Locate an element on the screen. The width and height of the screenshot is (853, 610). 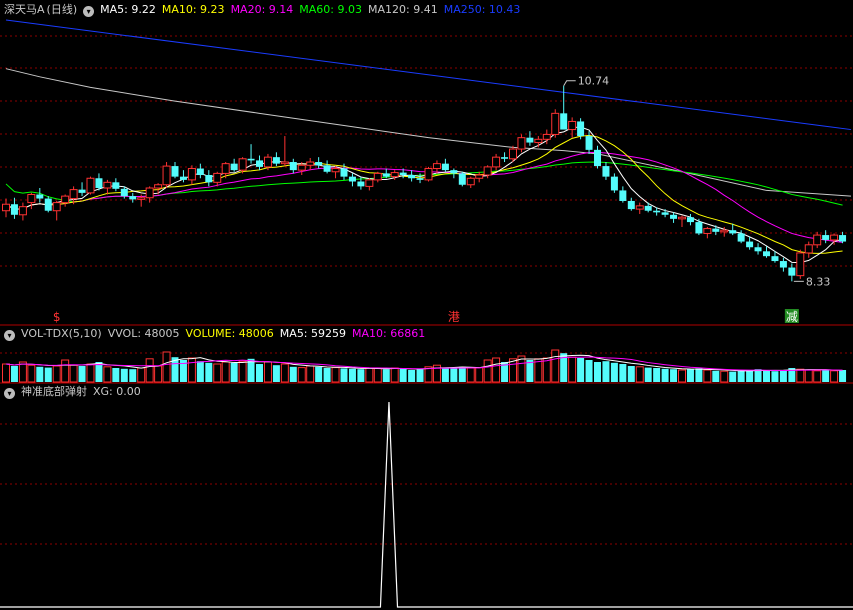
event-marker-2: 减 is located at coordinates (792, 317).